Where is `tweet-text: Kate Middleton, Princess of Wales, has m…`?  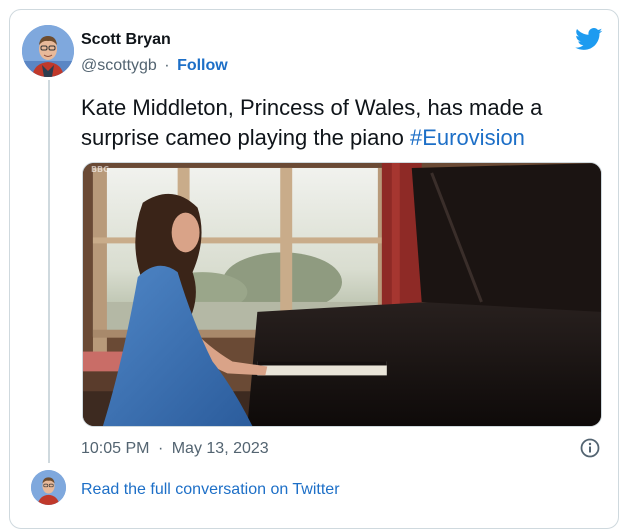
tweet-text: Kate Middleton, Princess of Wales, has m… is located at coordinates (341, 123).